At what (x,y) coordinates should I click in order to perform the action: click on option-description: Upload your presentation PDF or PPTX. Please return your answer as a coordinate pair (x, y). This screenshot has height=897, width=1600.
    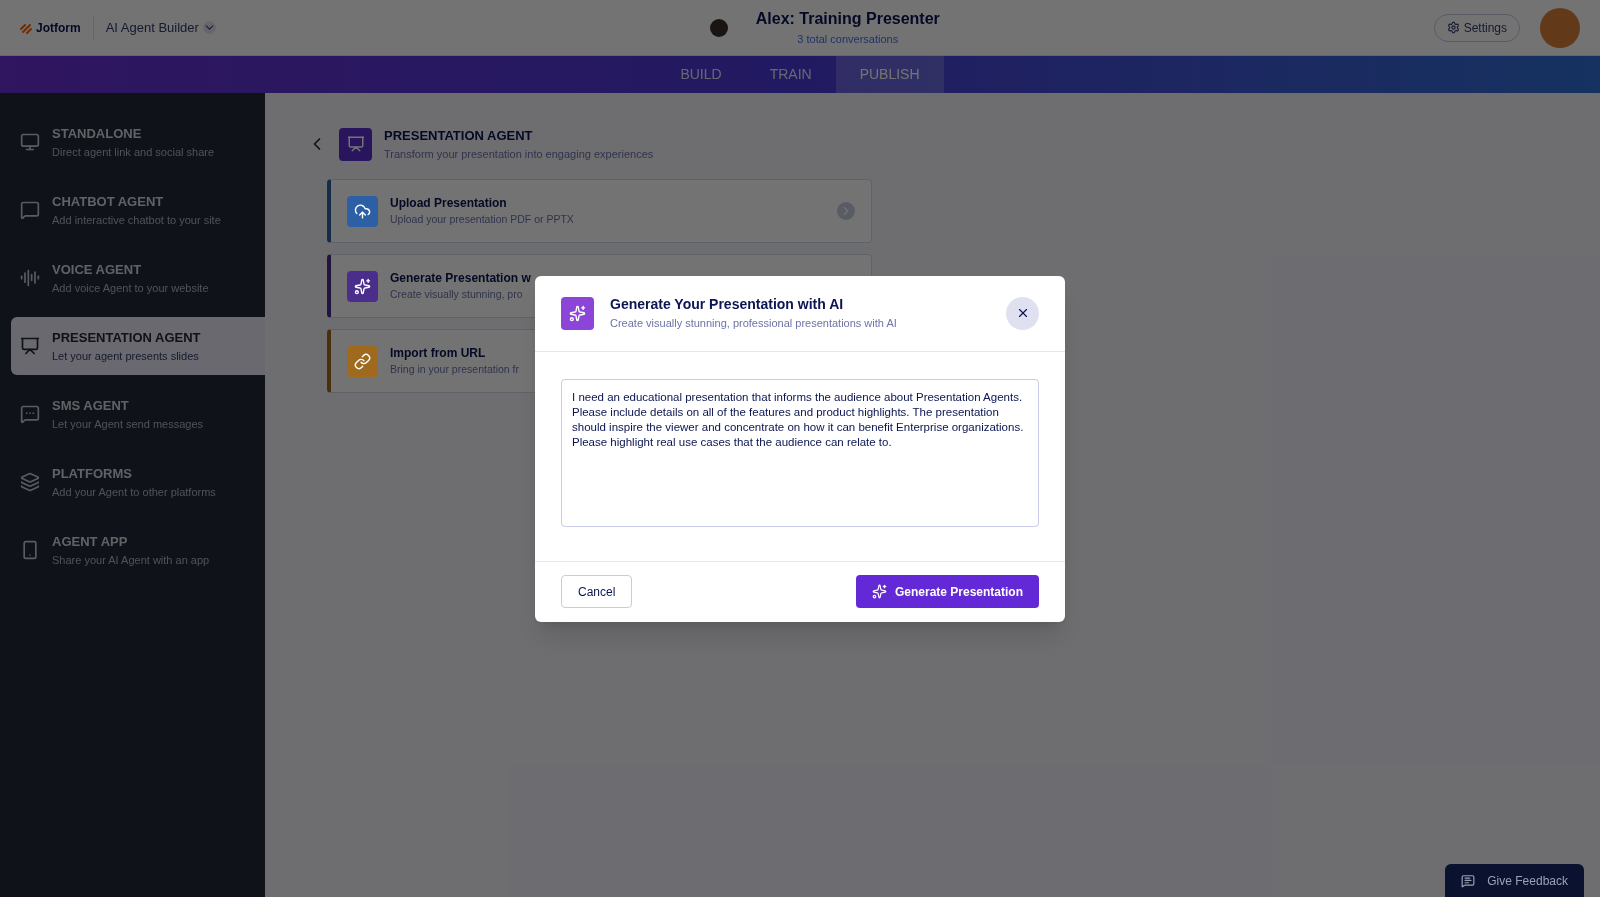
    Looking at the image, I should click on (482, 220).